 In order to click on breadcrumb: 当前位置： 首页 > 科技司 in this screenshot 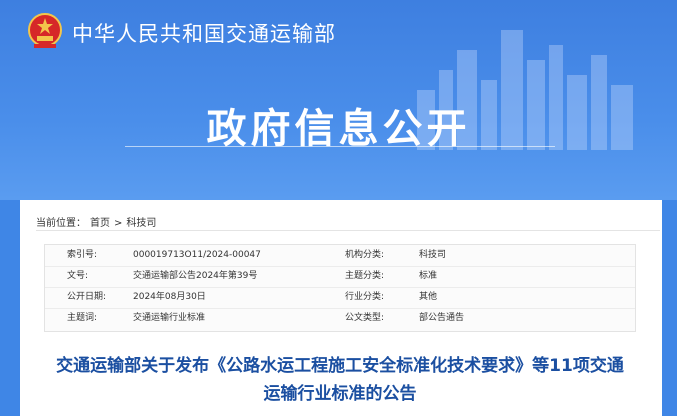, I will do `click(98, 221)`.